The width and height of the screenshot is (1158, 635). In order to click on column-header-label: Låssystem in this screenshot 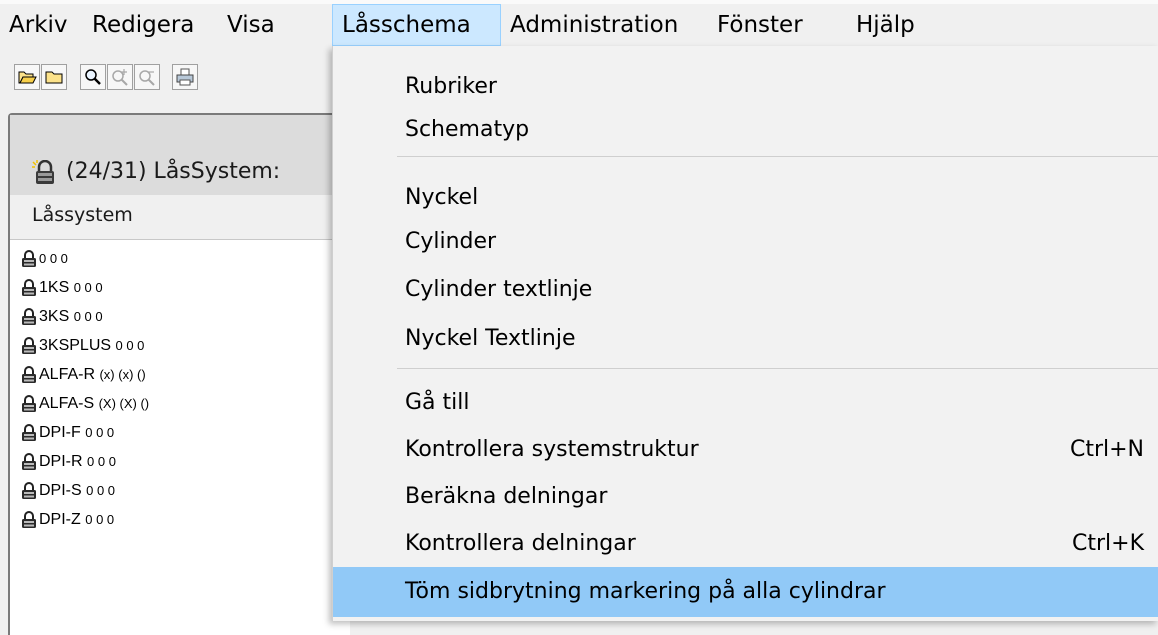, I will do `click(82, 215)`.